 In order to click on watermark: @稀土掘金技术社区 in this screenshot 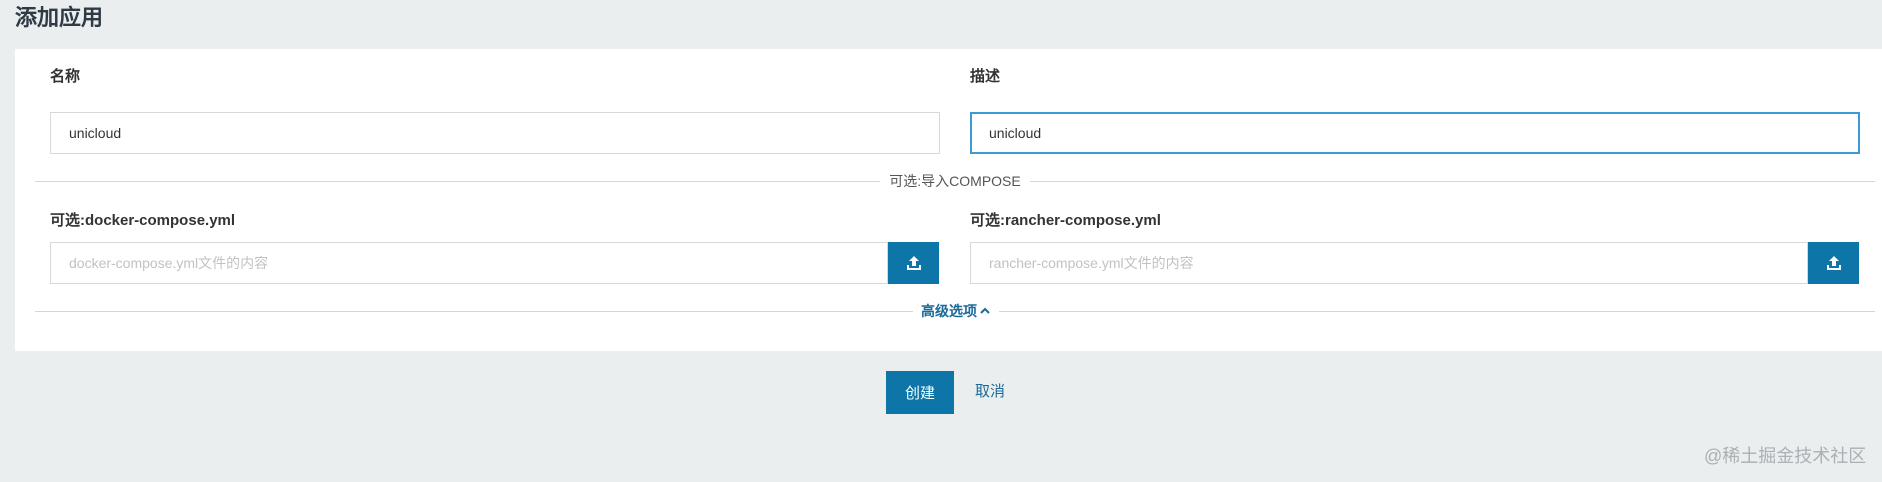, I will do `click(1785, 456)`.